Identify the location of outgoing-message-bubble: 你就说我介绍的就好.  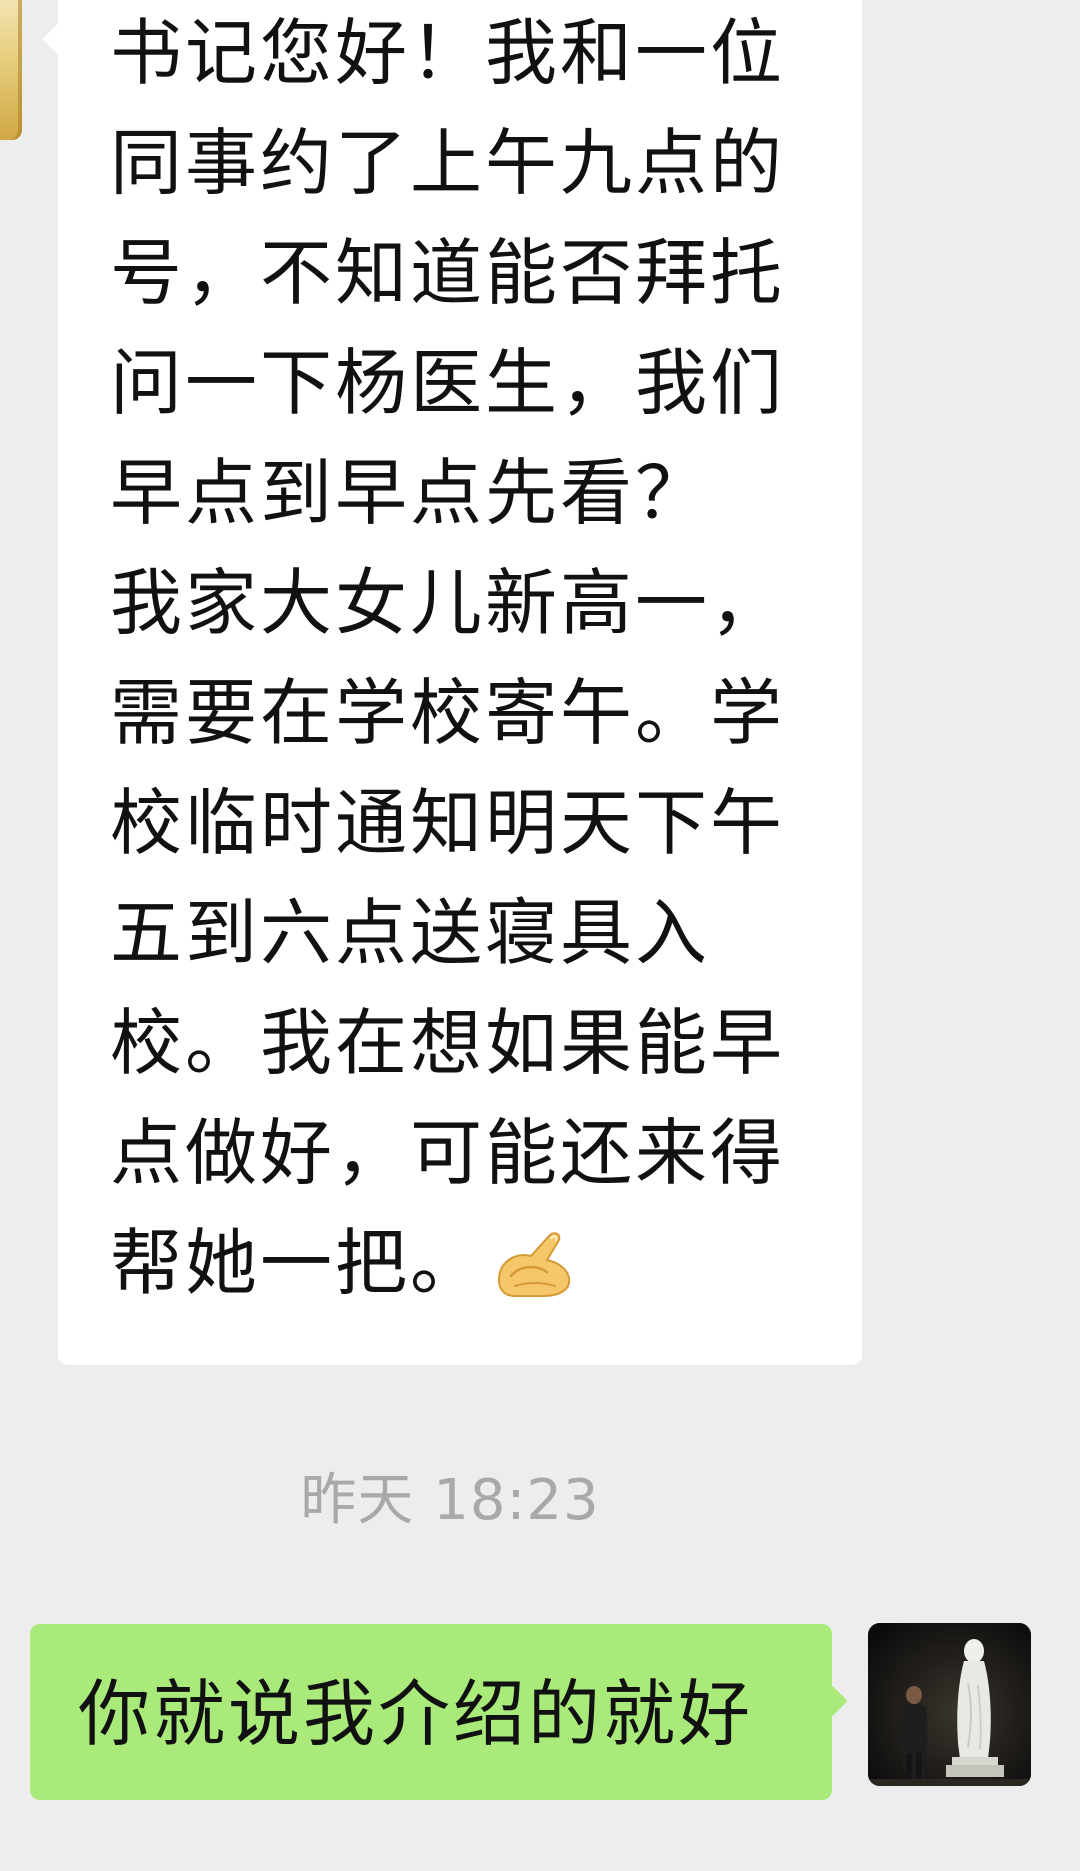
(439, 1712).